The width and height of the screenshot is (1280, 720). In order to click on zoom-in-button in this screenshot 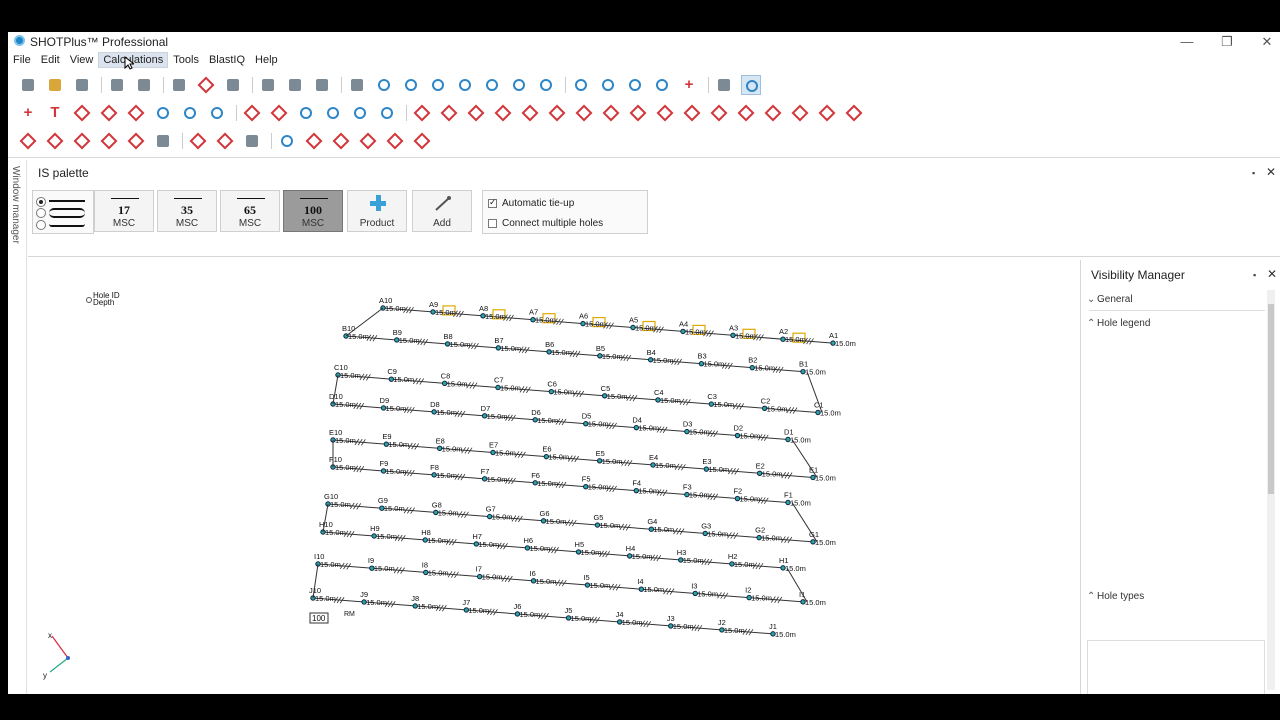, I will do `click(411, 85)`.